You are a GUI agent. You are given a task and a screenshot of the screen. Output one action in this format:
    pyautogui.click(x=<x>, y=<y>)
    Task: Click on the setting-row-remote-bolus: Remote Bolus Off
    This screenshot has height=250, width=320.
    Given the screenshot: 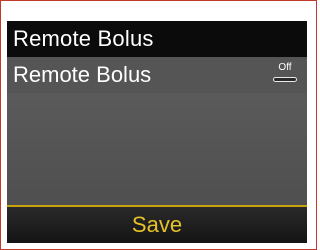 What is the action you would take?
    pyautogui.click(x=157, y=75)
    